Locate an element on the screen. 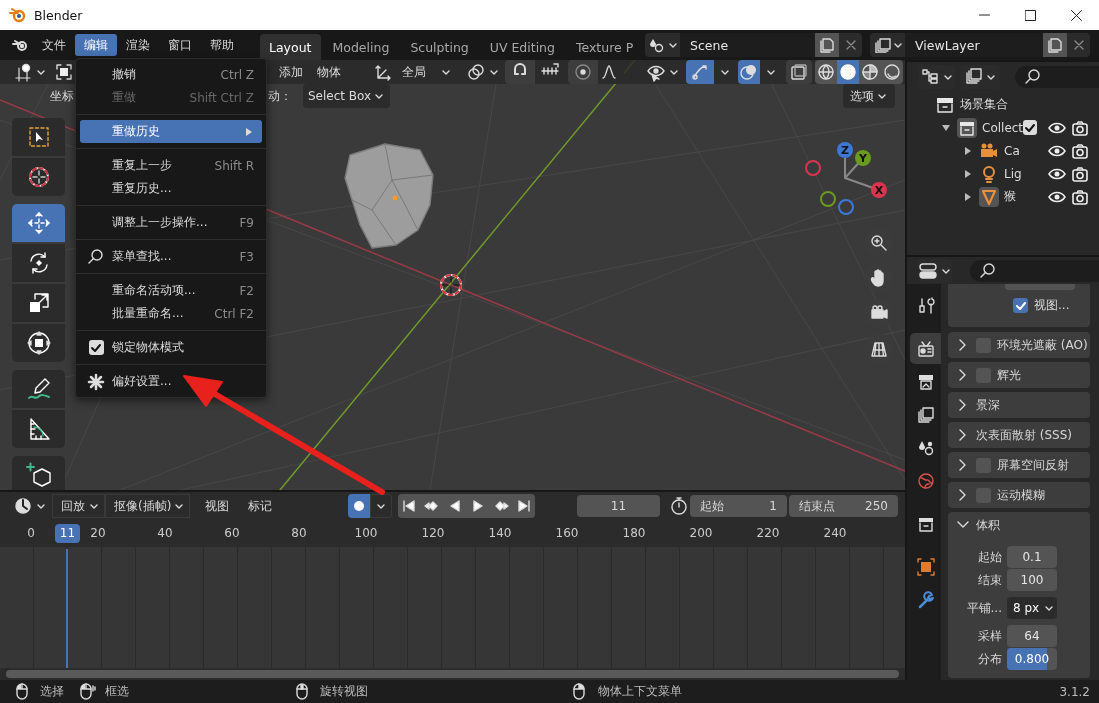 The width and height of the screenshot is (1099, 703). panel-header: 体积 is located at coordinates (1019, 525).